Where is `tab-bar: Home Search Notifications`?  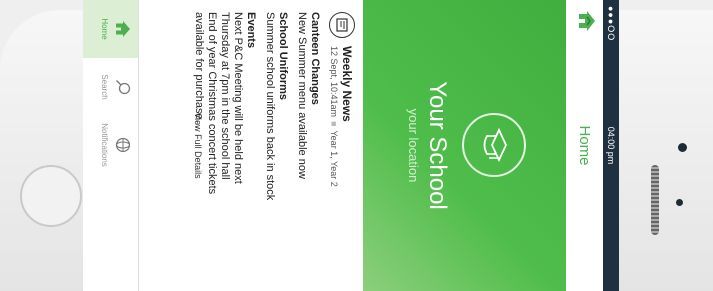 tab-bar: Home Search Notifications is located at coordinates (111, 145).